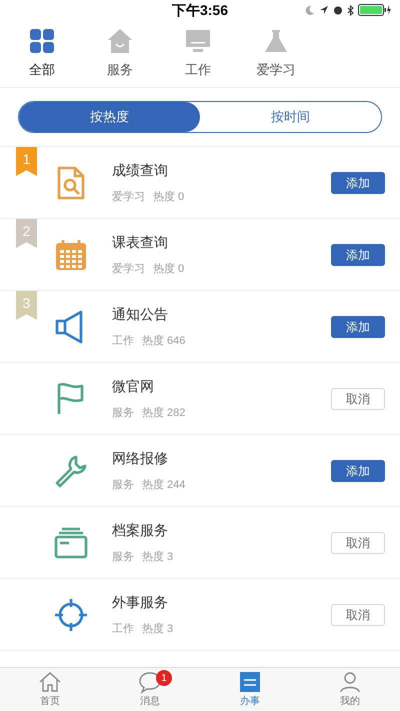 Image resolution: width=400 pixels, height=711 pixels. Describe the element at coordinates (276, 41) in the screenshot. I see `flask-icon` at that location.